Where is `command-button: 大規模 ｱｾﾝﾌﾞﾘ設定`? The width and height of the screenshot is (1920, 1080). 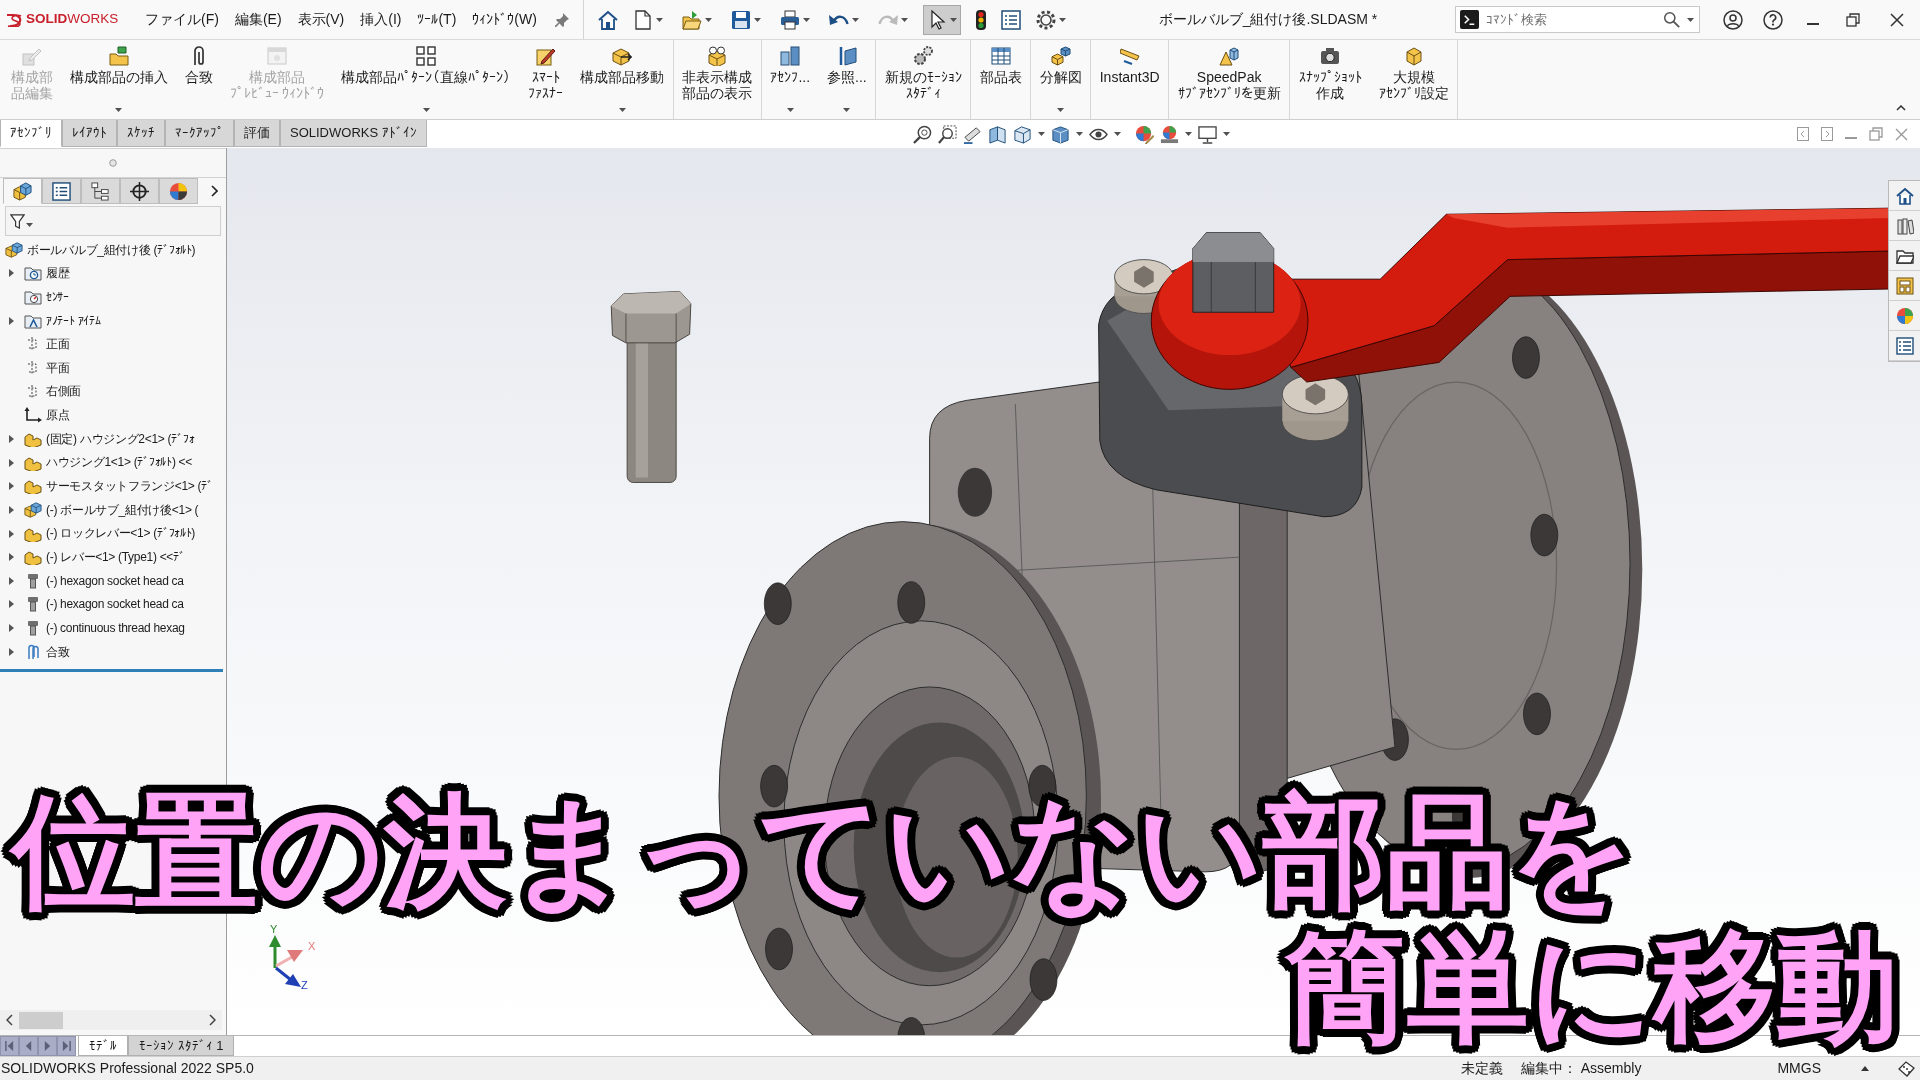
command-button: 大規模 ｱｾﾝﾌﾞﾘ設定 is located at coordinates (1414, 79).